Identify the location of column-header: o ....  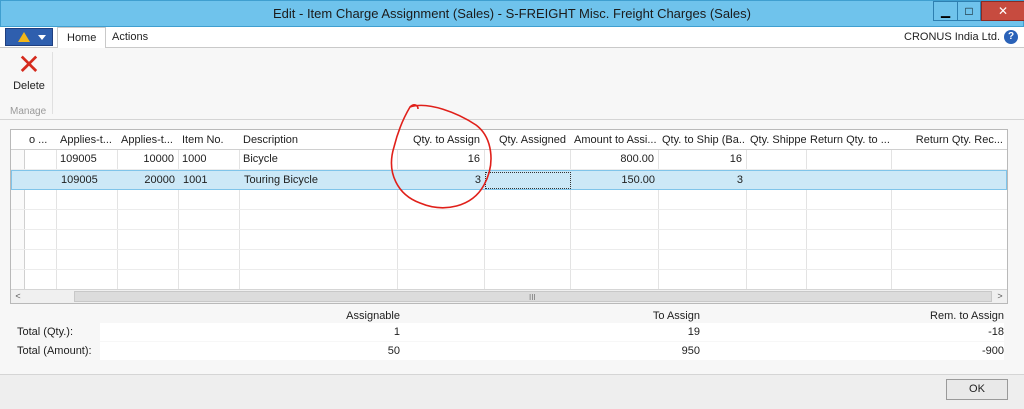
(40, 140).